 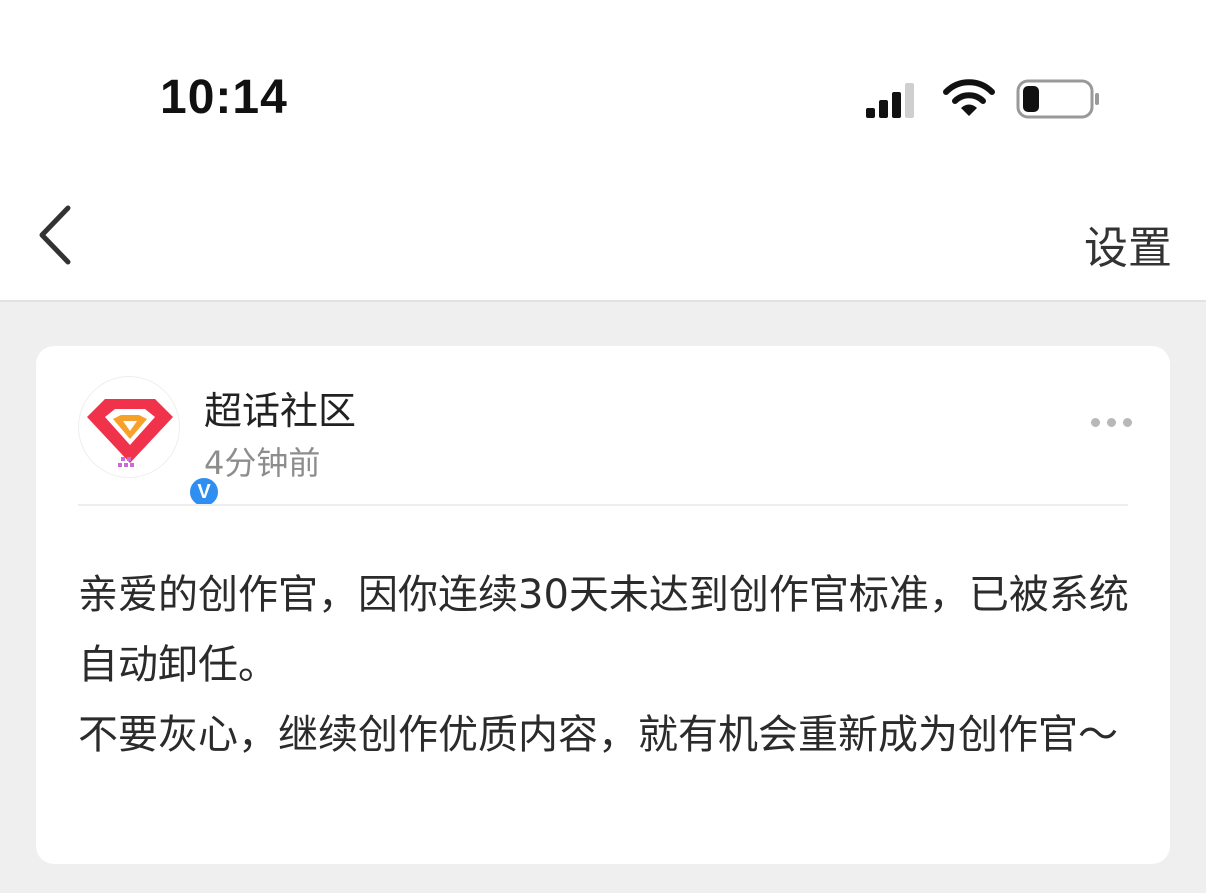 I want to click on status-time: 10:14, so click(x=224, y=97).